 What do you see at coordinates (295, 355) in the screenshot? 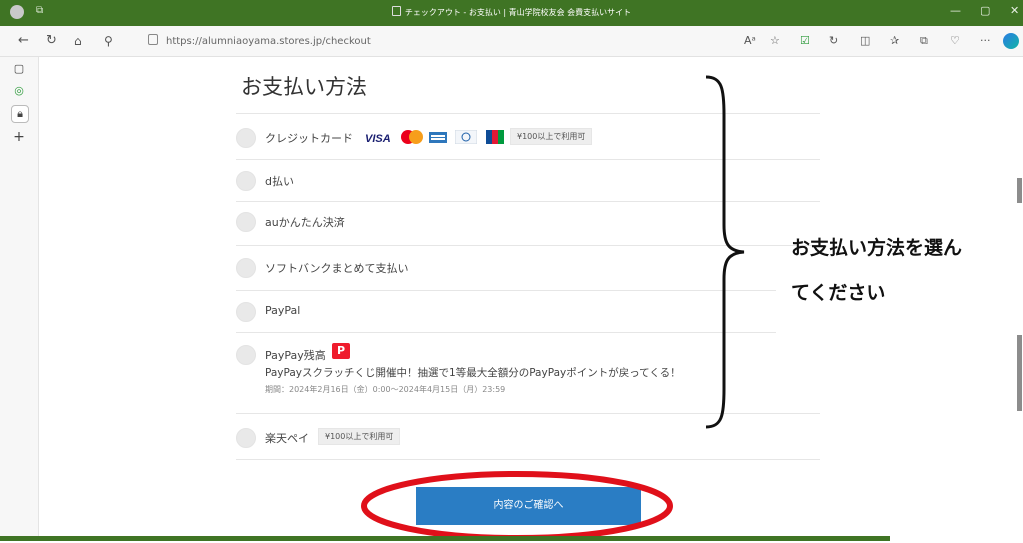
I see `option-label: PayPay残高` at bounding box center [295, 355].